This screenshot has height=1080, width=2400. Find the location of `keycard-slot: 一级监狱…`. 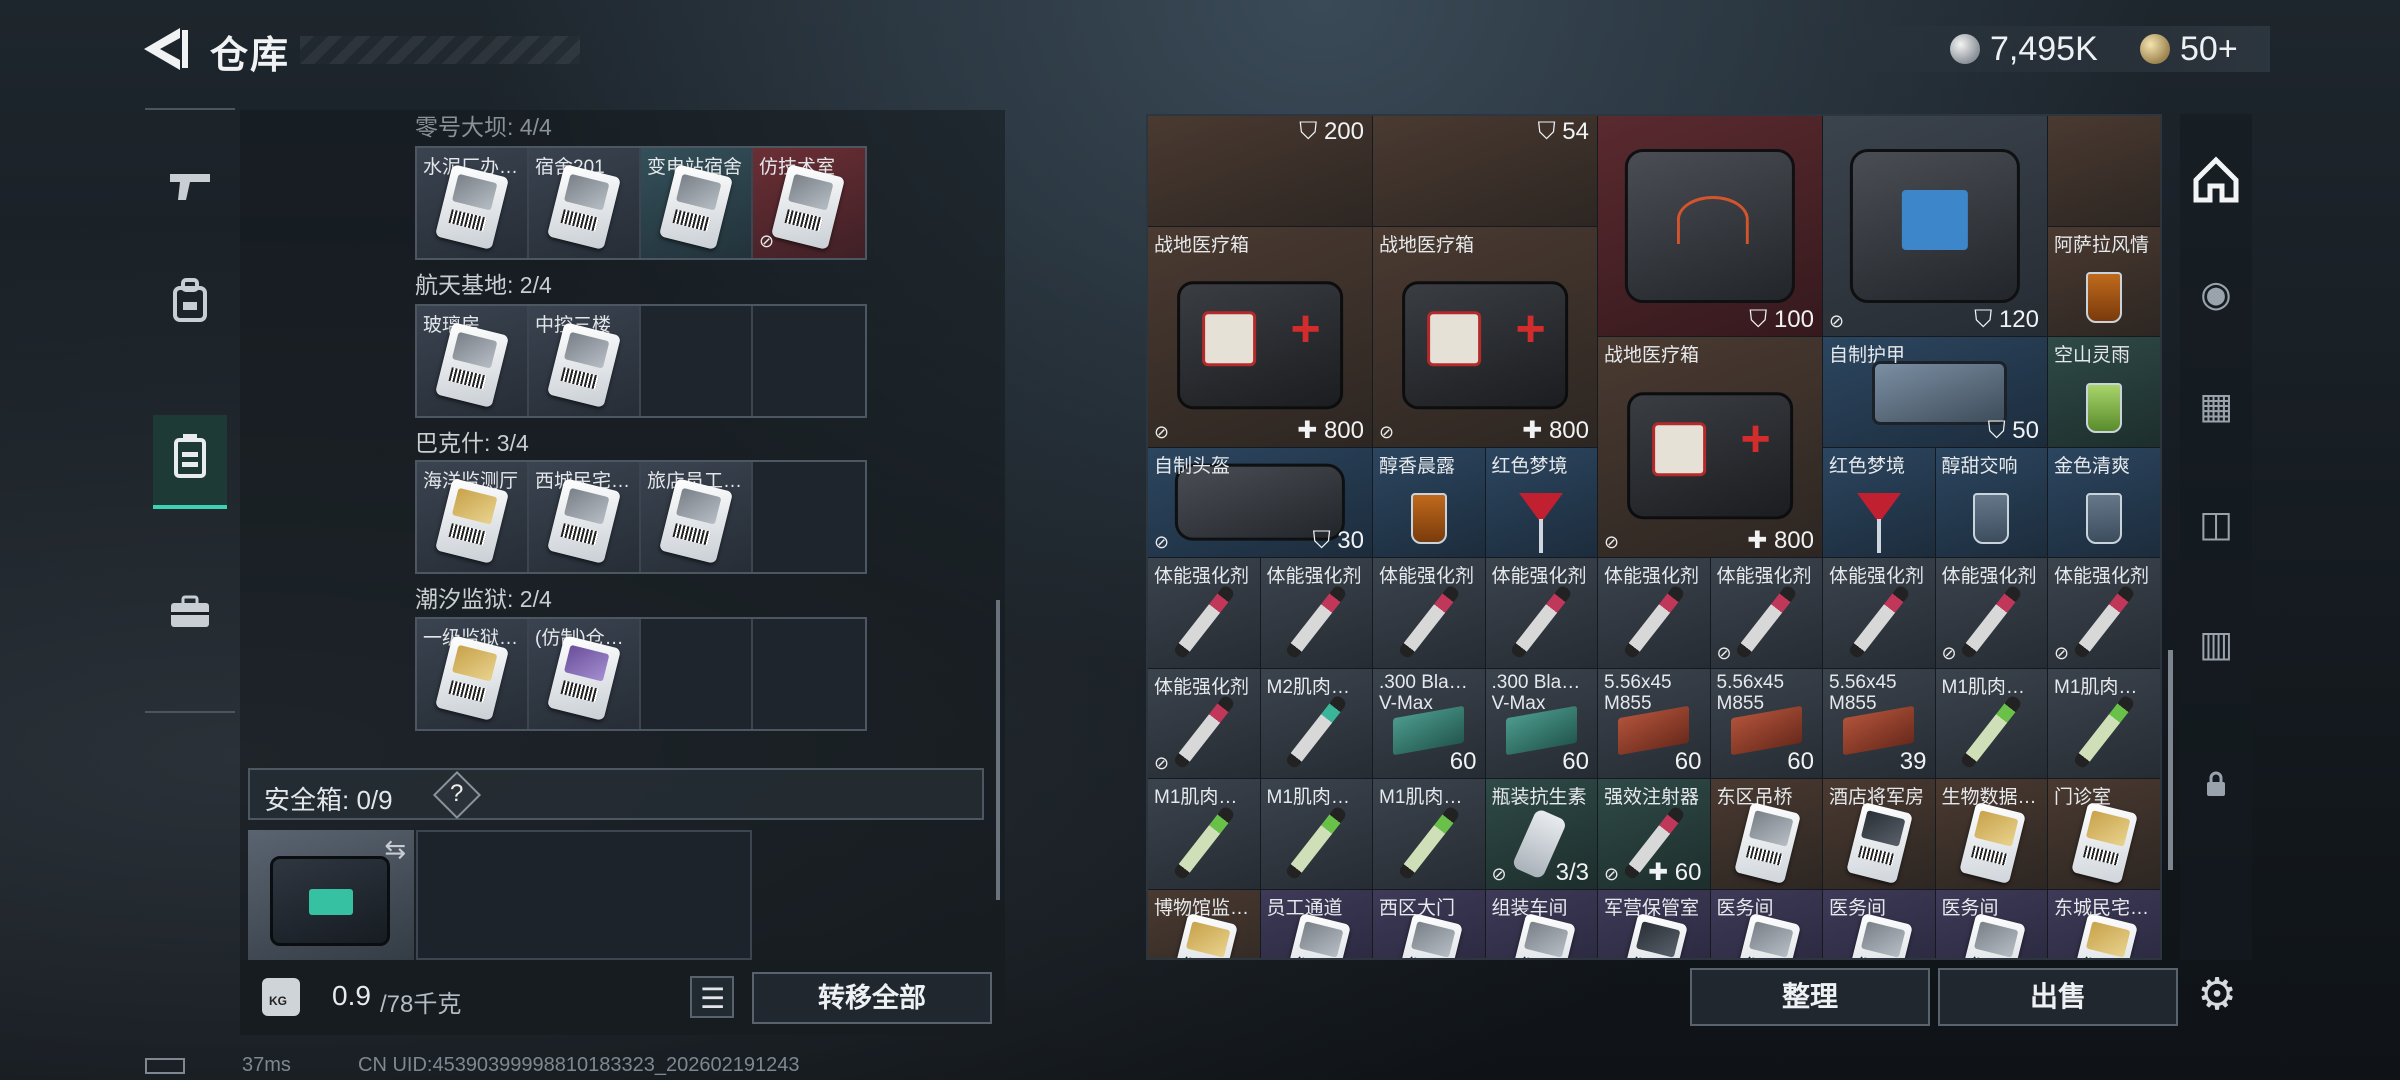

keycard-slot: 一级监狱… is located at coordinates (473, 674).